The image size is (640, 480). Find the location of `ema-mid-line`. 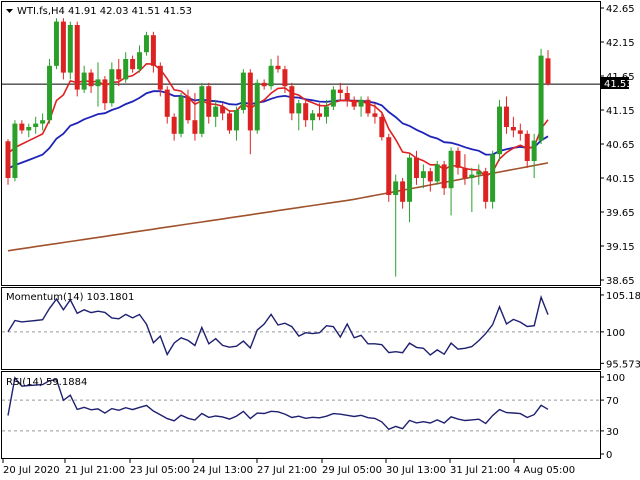

ema-mid-line is located at coordinates (278, 130).